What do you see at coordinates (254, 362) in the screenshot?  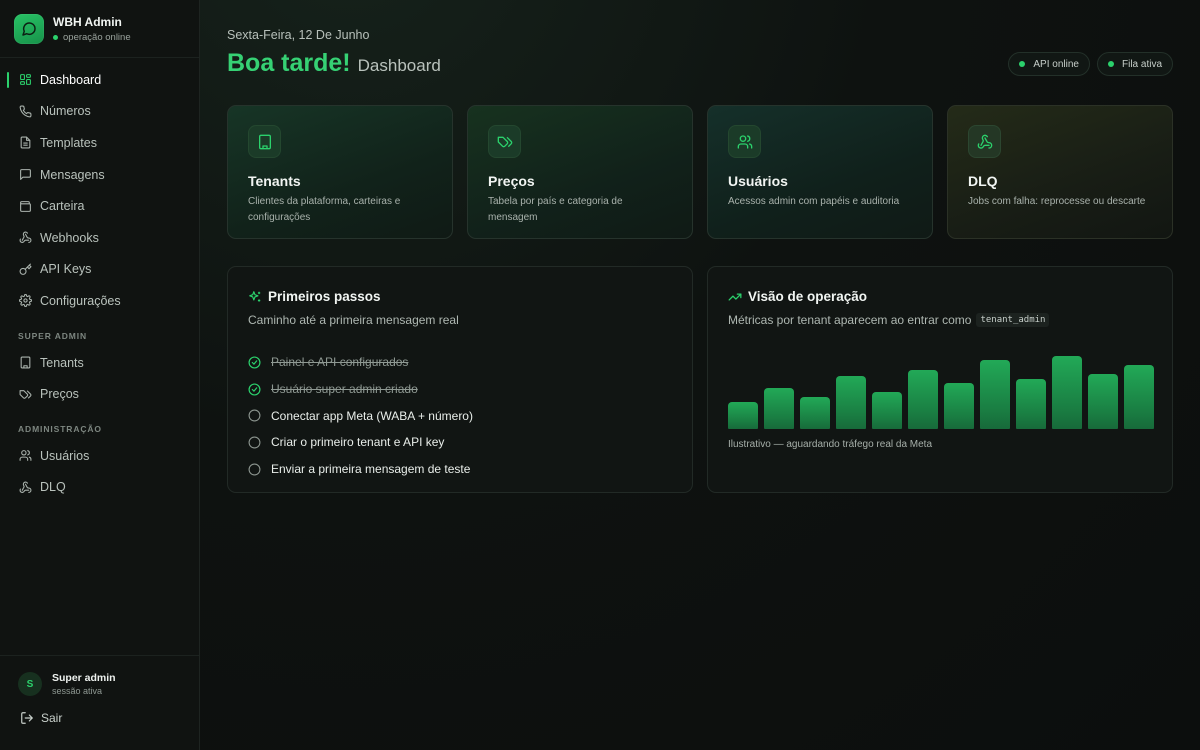 I see `check-circle-icon` at bounding box center [254, 362].